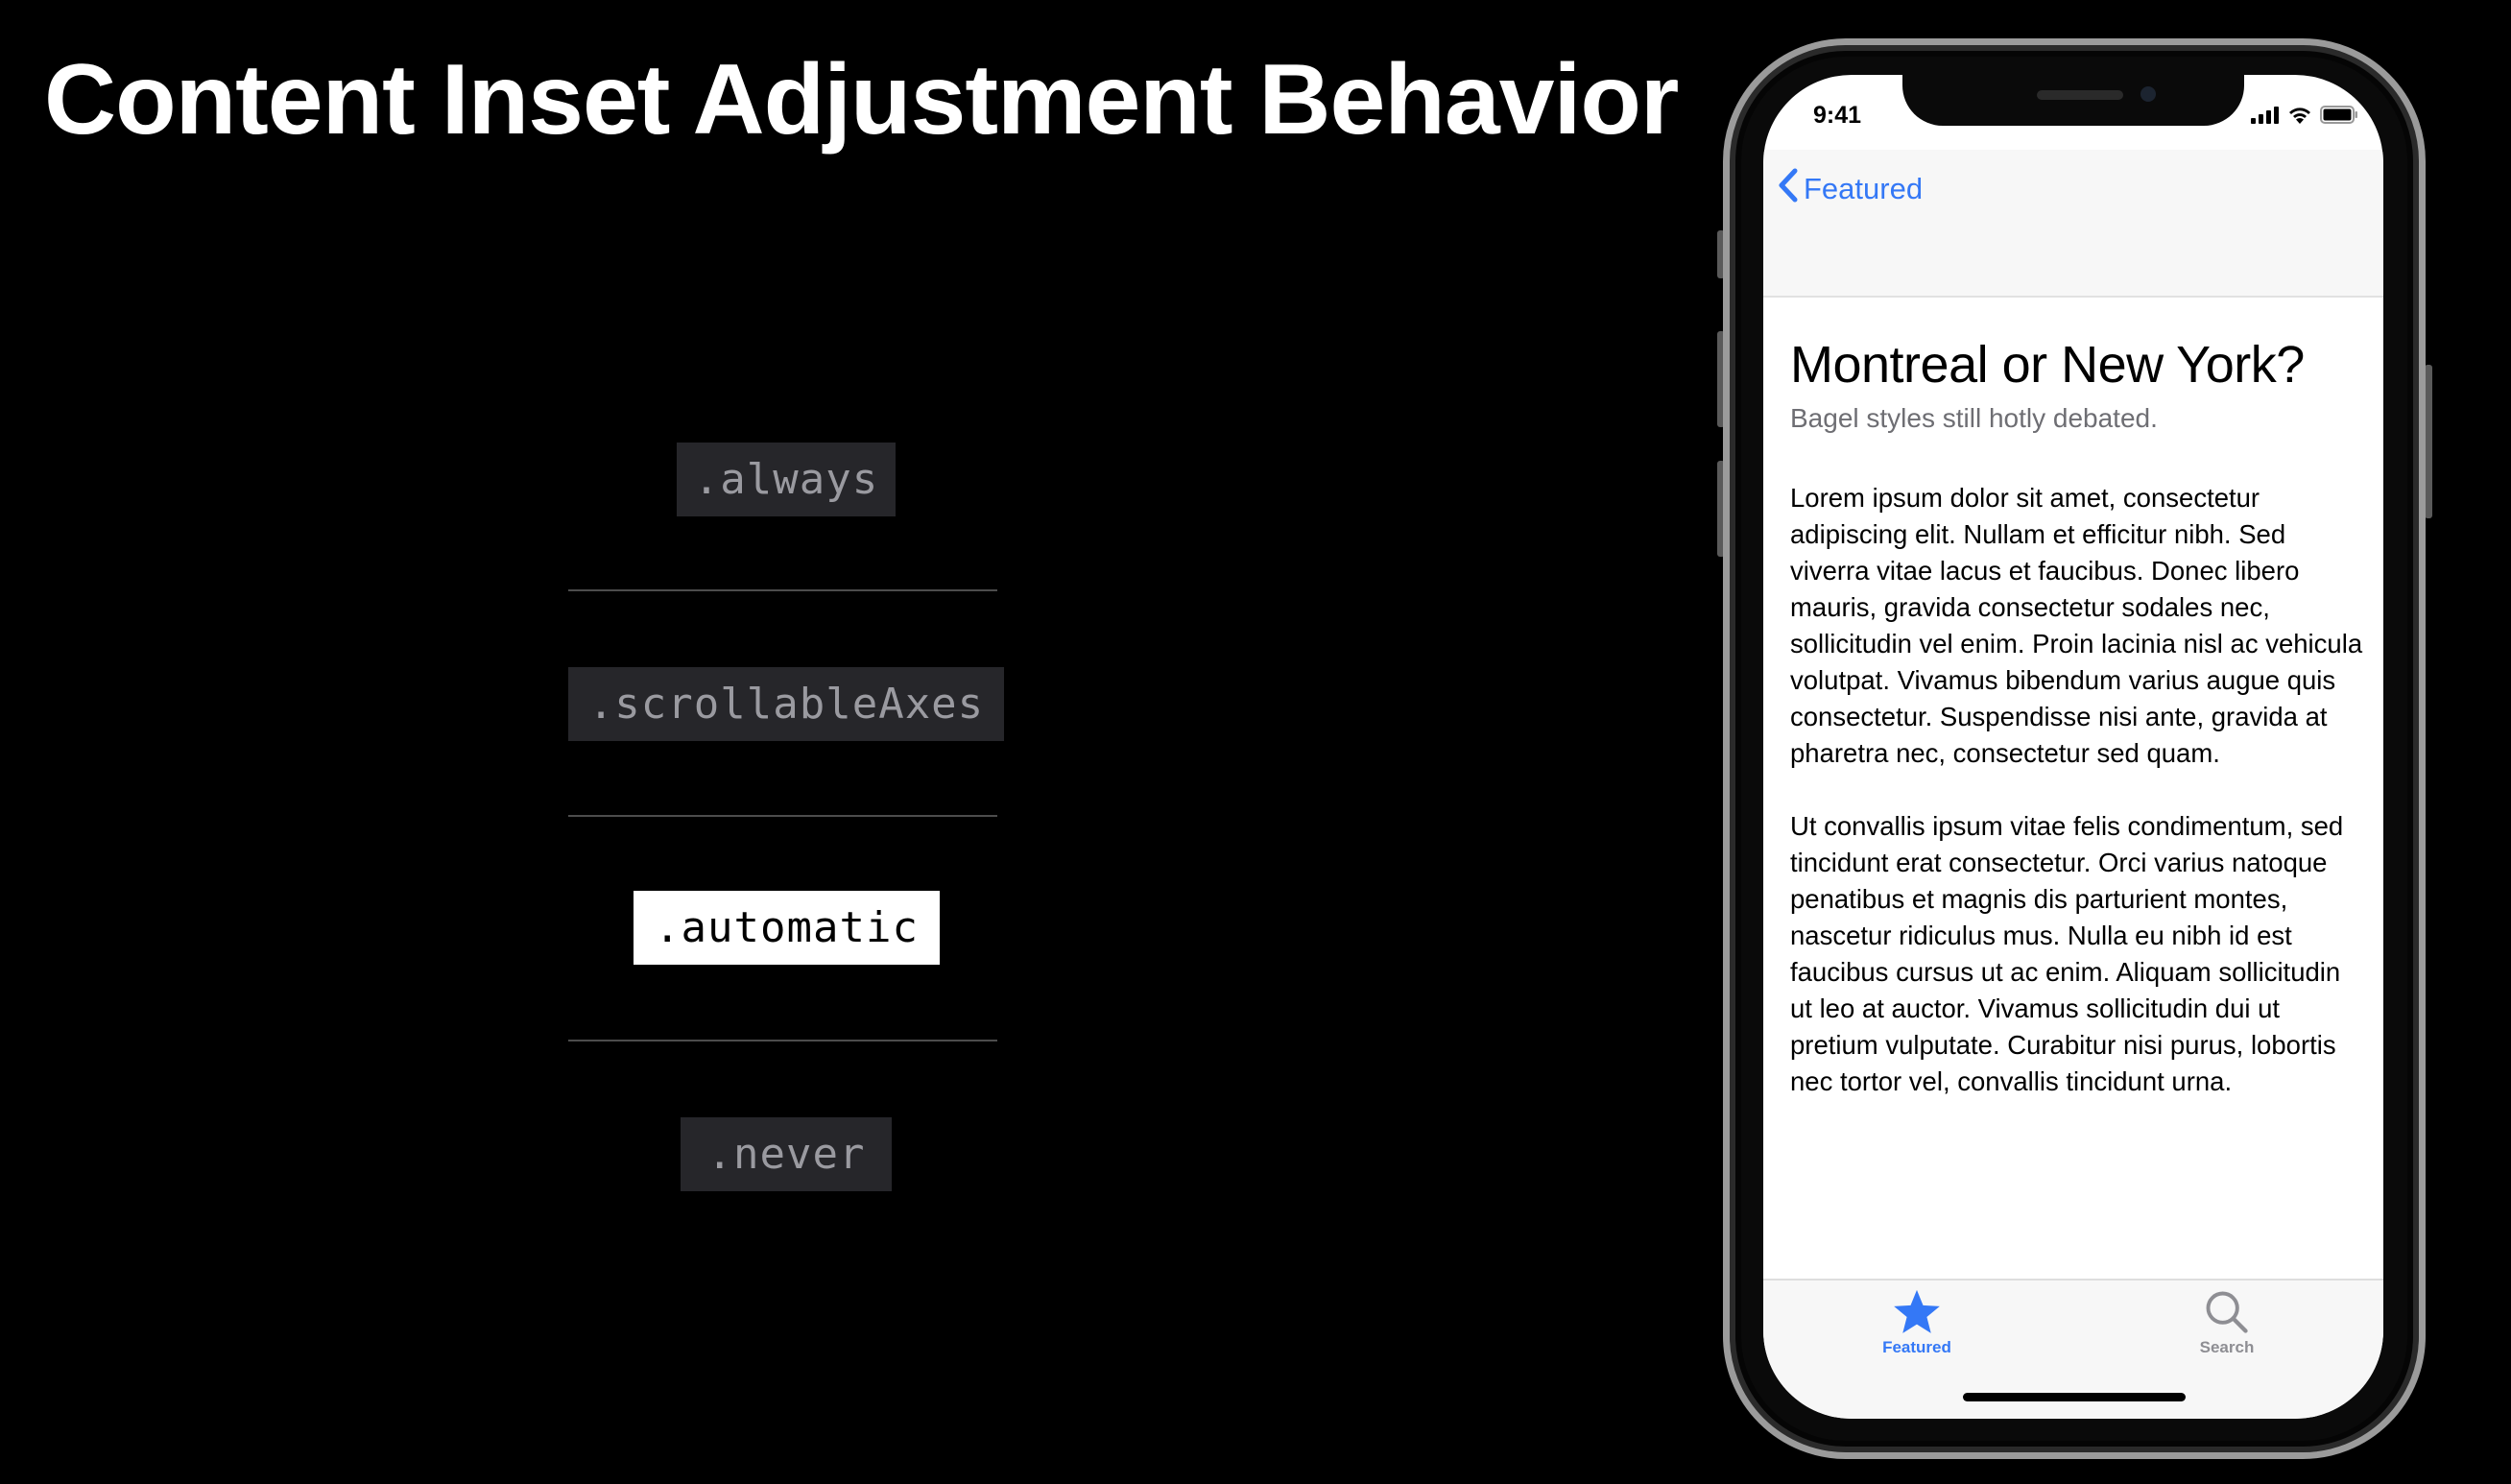 This screenshot has height=1484, width=2511. What do you see at coordinates (861, 100) in the screenshot?
I see `slide-title: Content Inset Adjustment Behavior` at bounding box center [861, 100].